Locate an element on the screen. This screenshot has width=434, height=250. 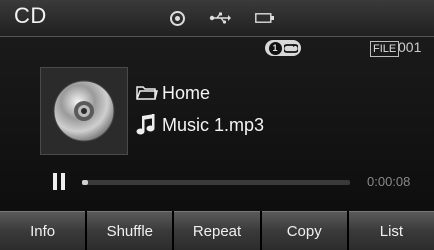
progress-bar is located at coordinates (216, 182).